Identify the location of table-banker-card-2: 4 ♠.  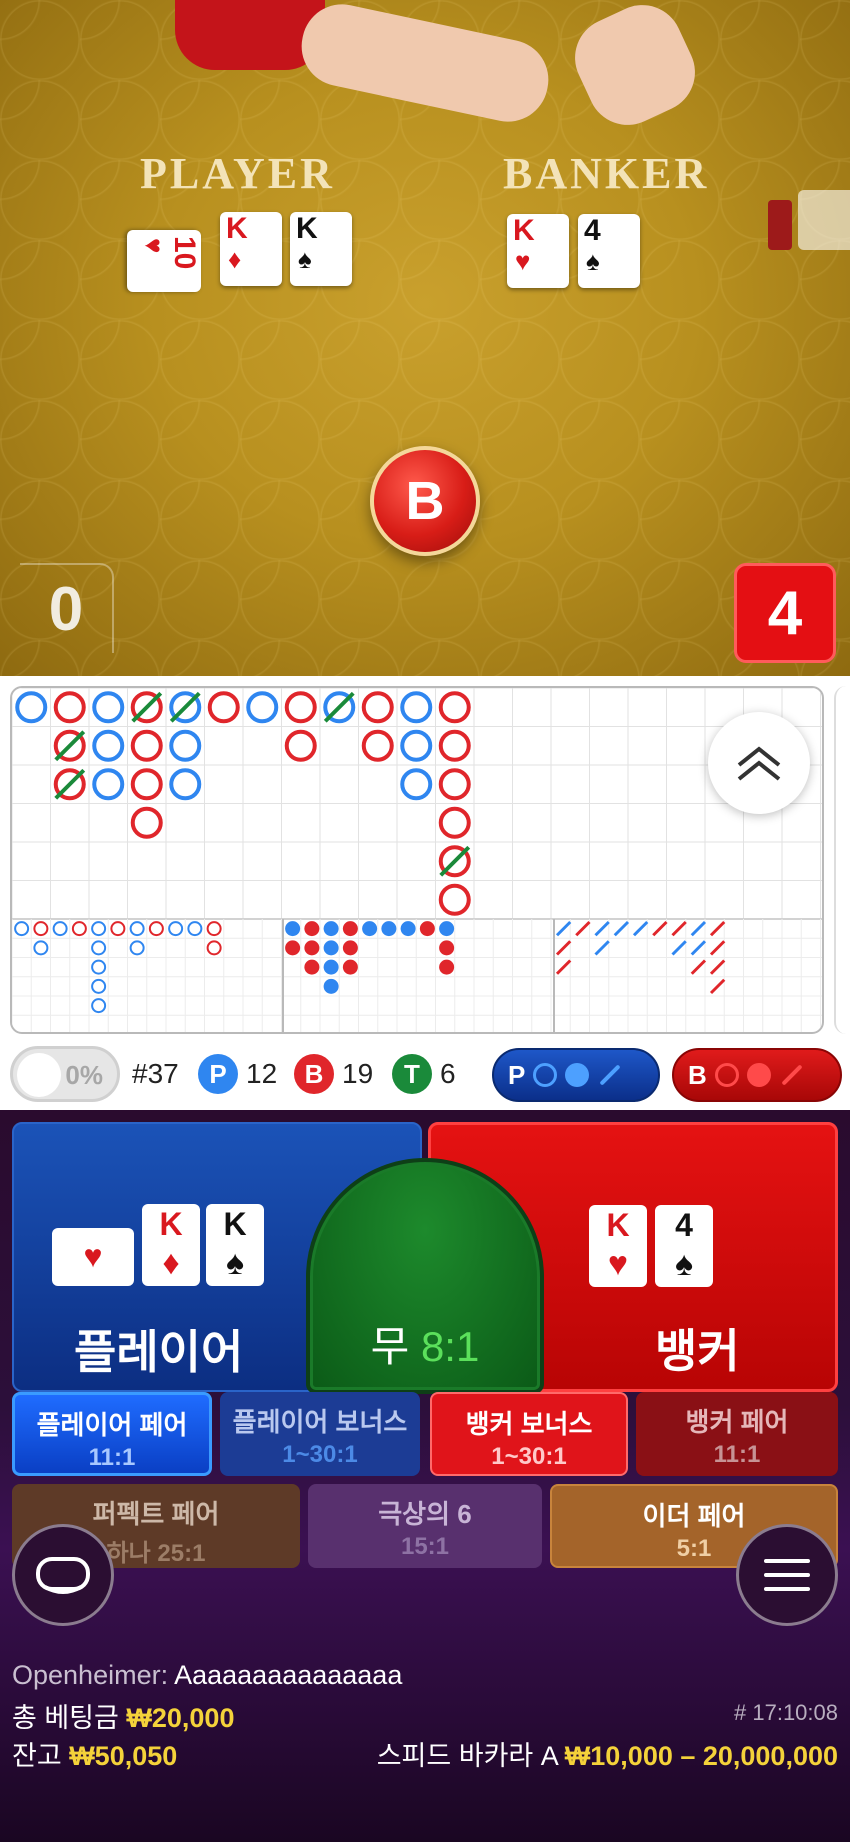
(609, 251).